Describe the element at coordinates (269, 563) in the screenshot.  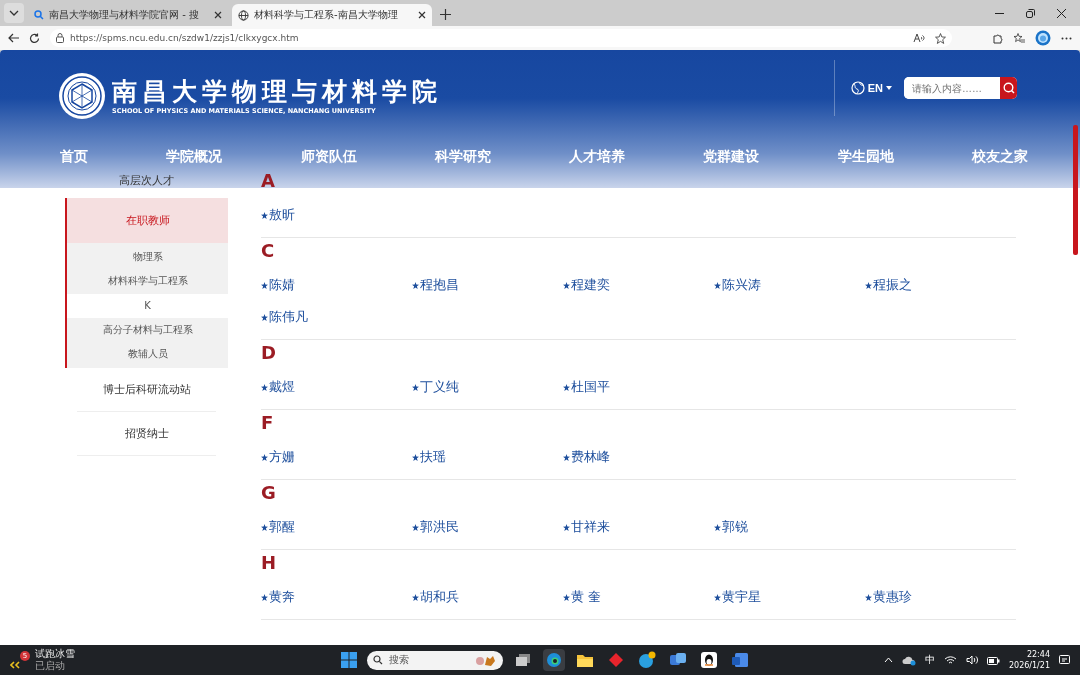
I see `letter-heading: H` at that location.